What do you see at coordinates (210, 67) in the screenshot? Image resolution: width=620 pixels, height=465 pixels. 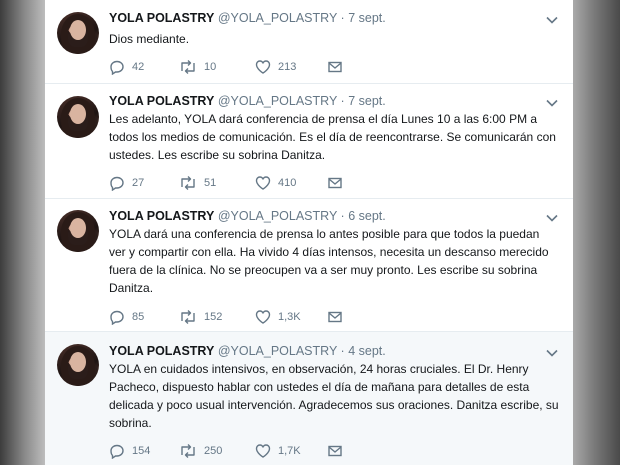 I see `retweet-count: 10` at bounding box center [210, 67].